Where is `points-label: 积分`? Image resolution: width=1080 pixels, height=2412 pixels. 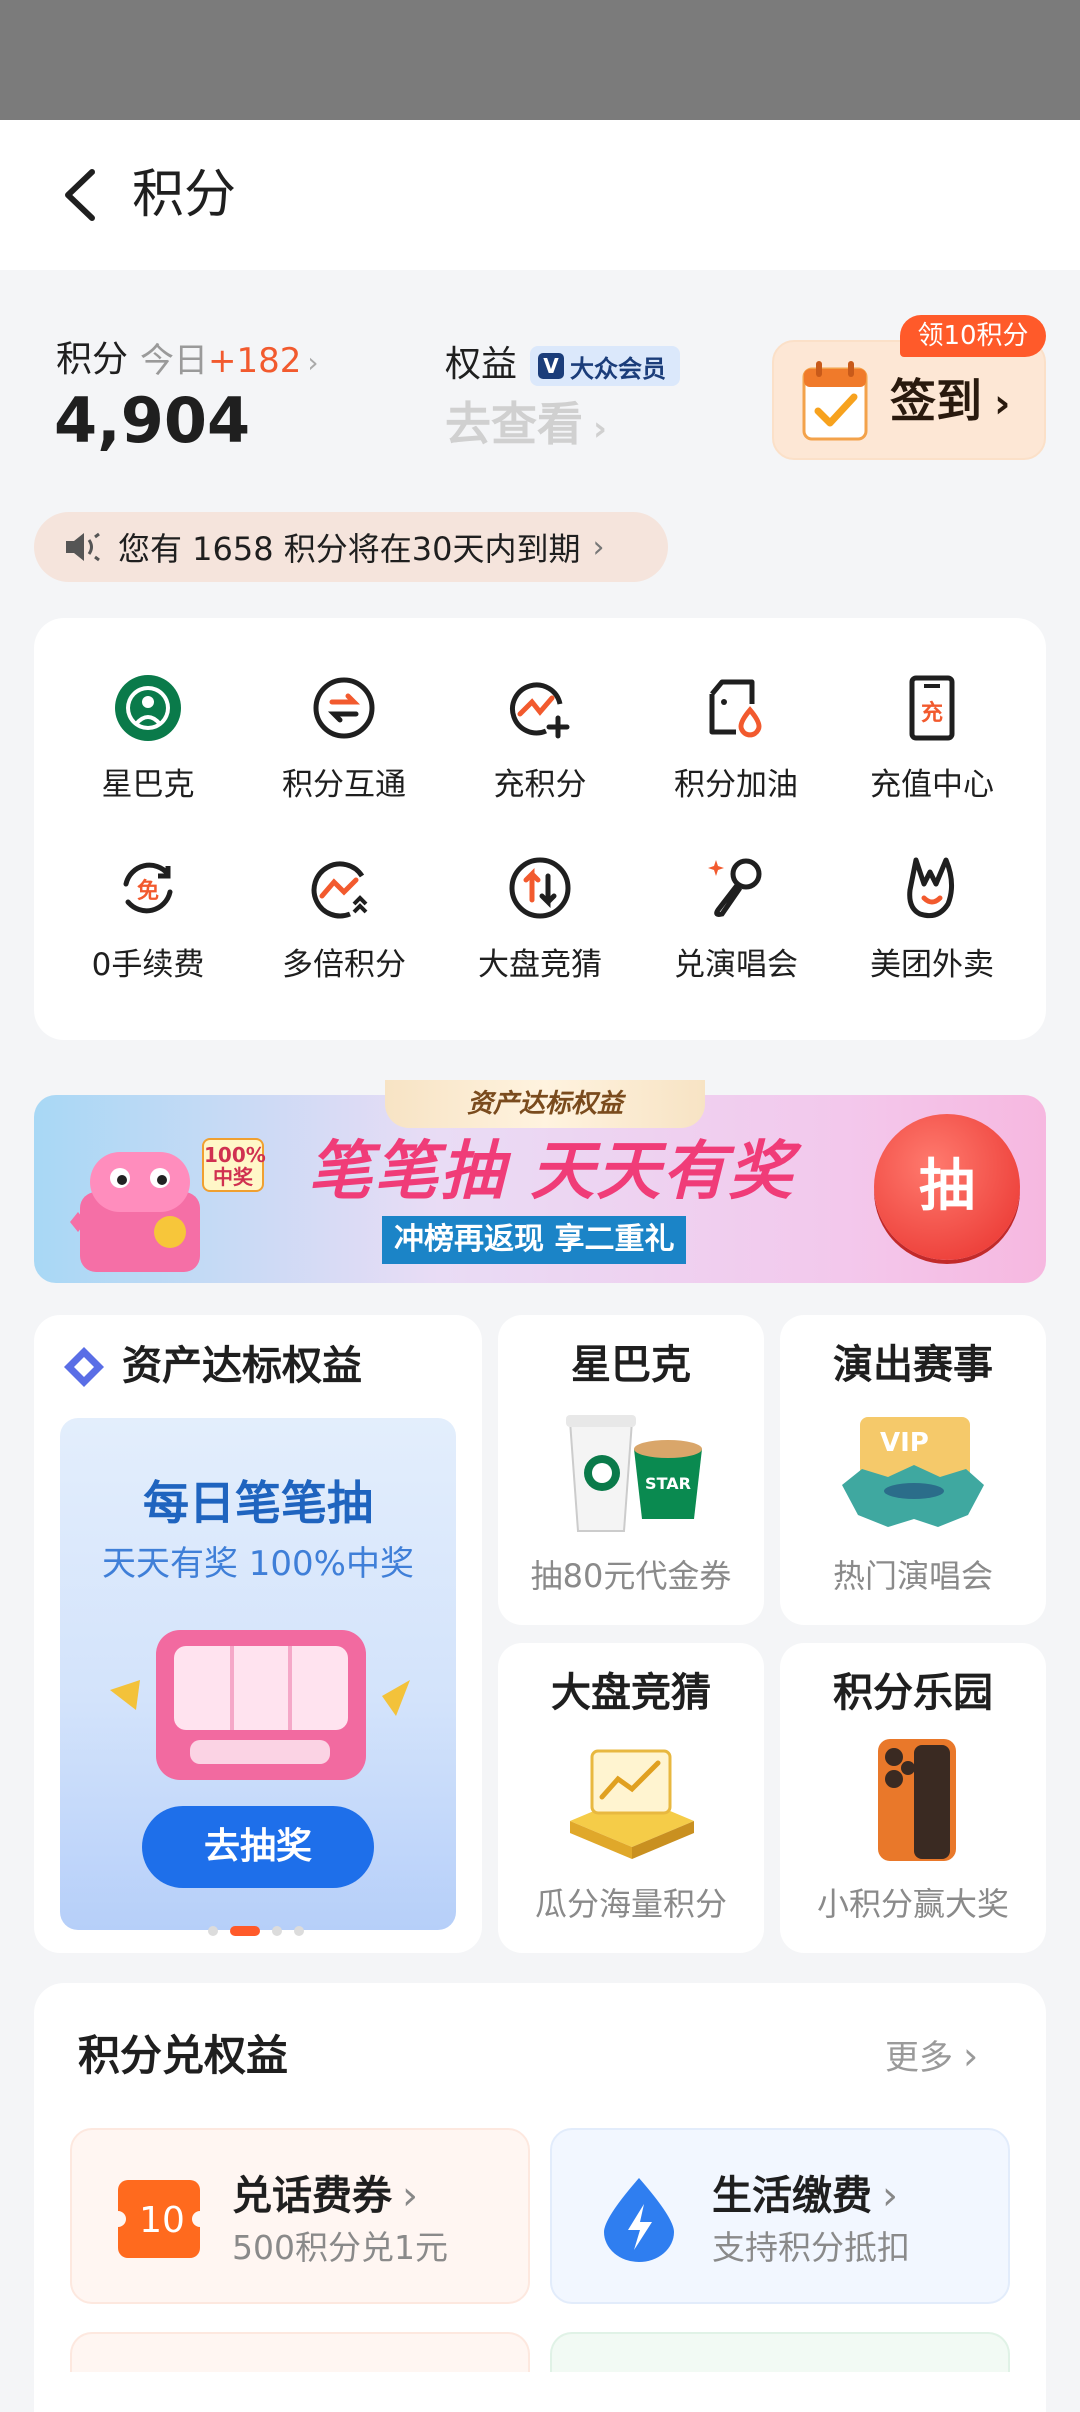
points-label: 积分 is located at coordinates (92, 359).